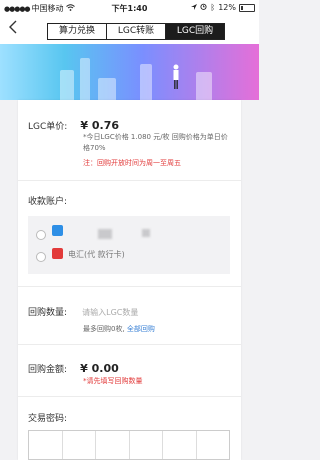 This screenshot has height=460, width=320. I want to click on quantity-label: 回购数量:, so click(48, 313).